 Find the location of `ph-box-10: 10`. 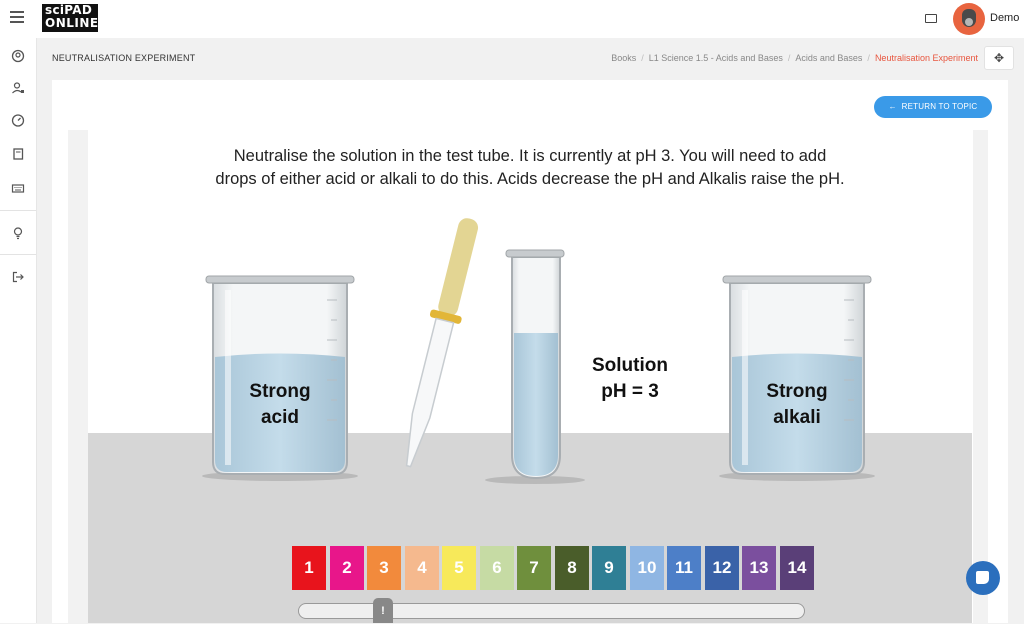

ph-box-10: 10 is located at coordinates (647, 568).